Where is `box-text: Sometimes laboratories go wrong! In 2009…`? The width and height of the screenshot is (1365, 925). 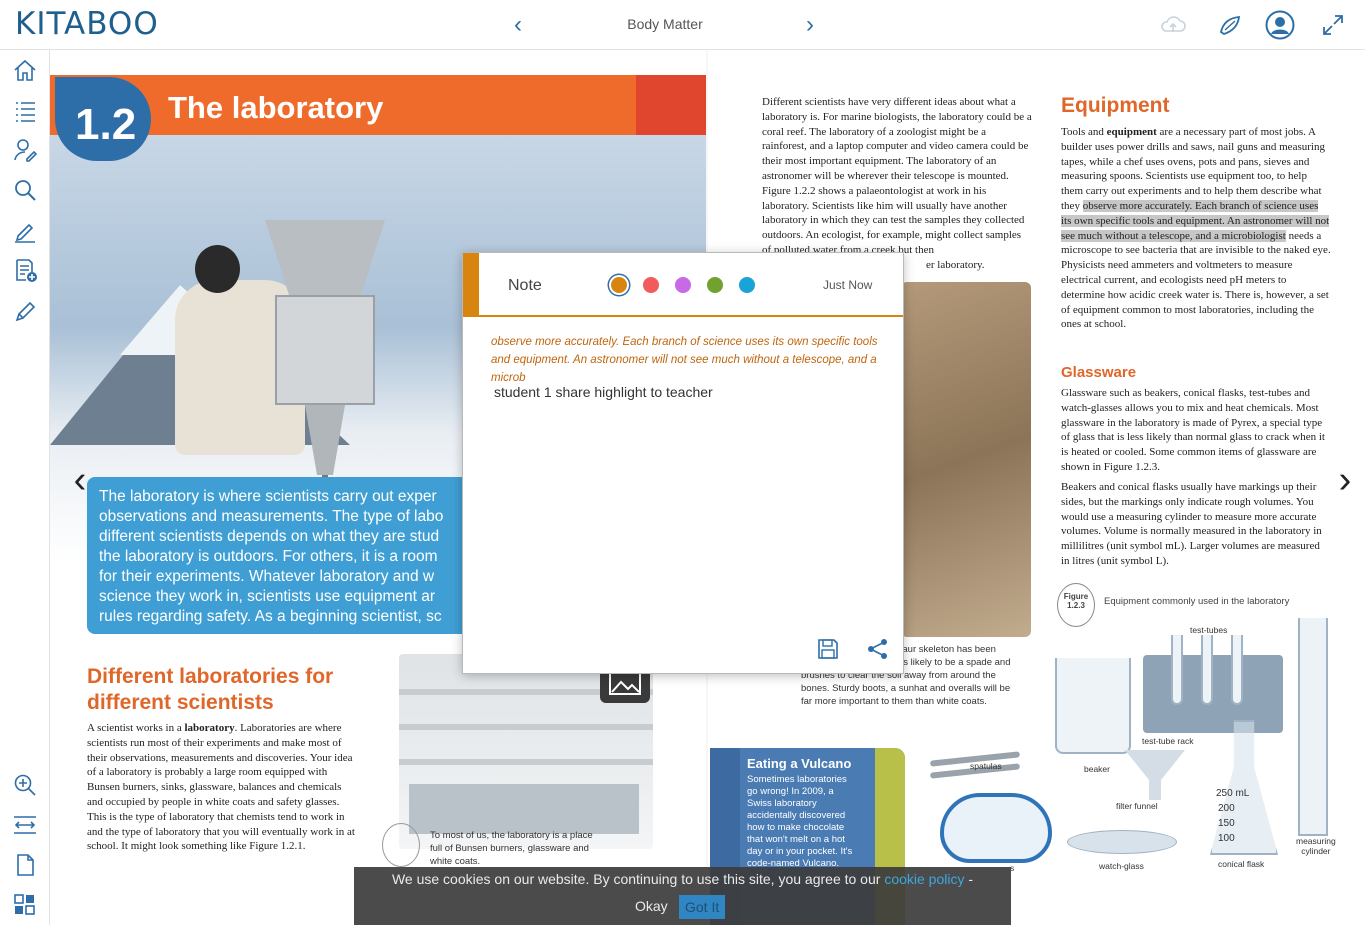 box-text: Sometimes laboratories go wrong! In 2009… is located at coordinates (800, 821).